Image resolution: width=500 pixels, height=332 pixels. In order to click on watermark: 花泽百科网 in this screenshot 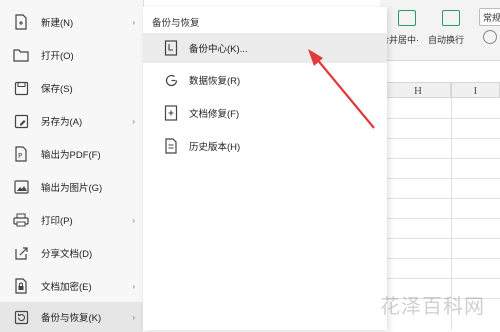, I will do `click(432, 306)`.